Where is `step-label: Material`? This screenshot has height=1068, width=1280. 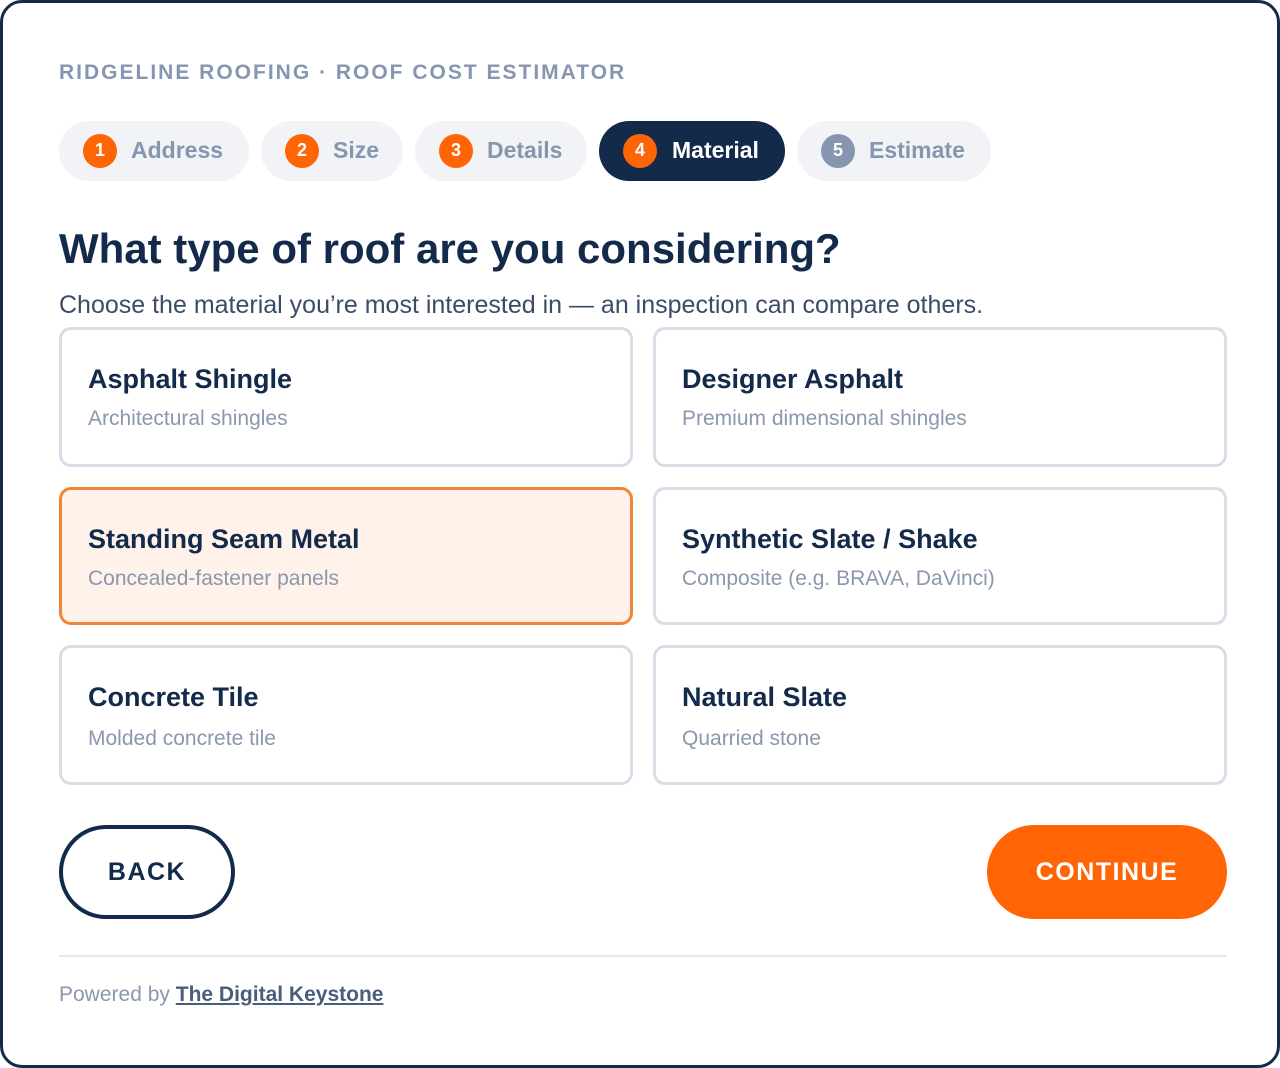
step-label: Material is located at coordinates (715, 150).